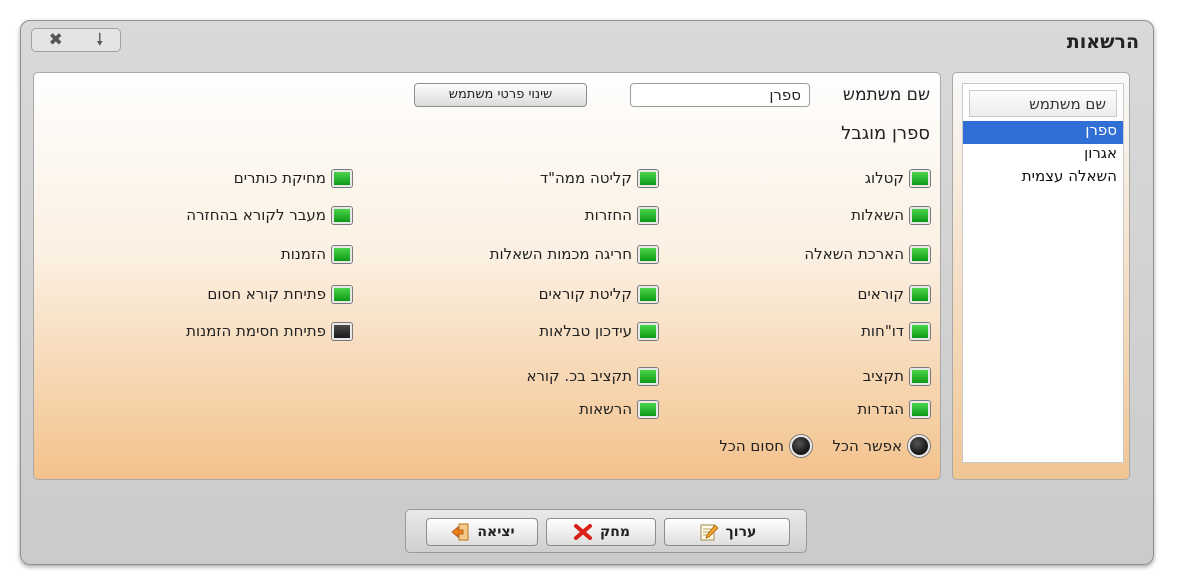 This screenshot has height=579, width=1177. I want to click on user-row-agron: אגרון, so click(1043, 155).